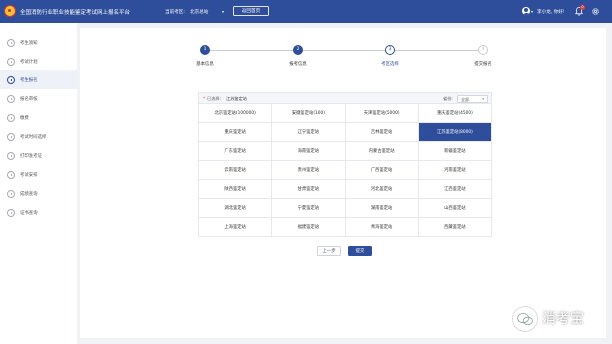 This screenshot has height=344, width=612. I want to click on sidebar-item-exam-plan: 考试计划, so click(38, 61).